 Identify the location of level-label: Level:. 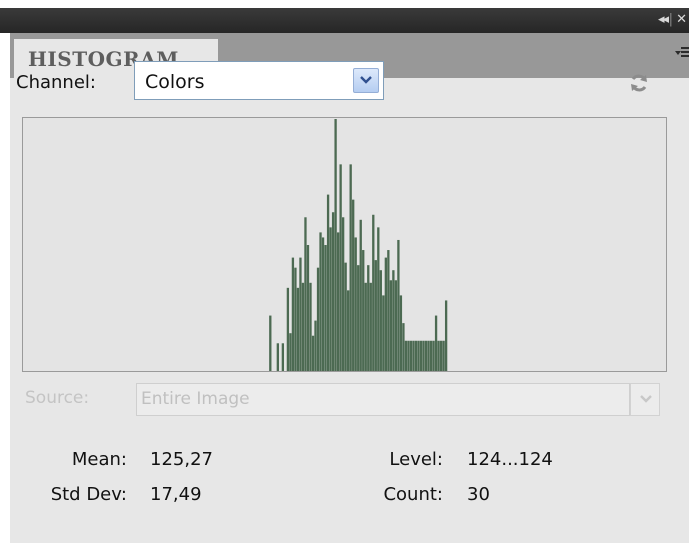
(416, 459).